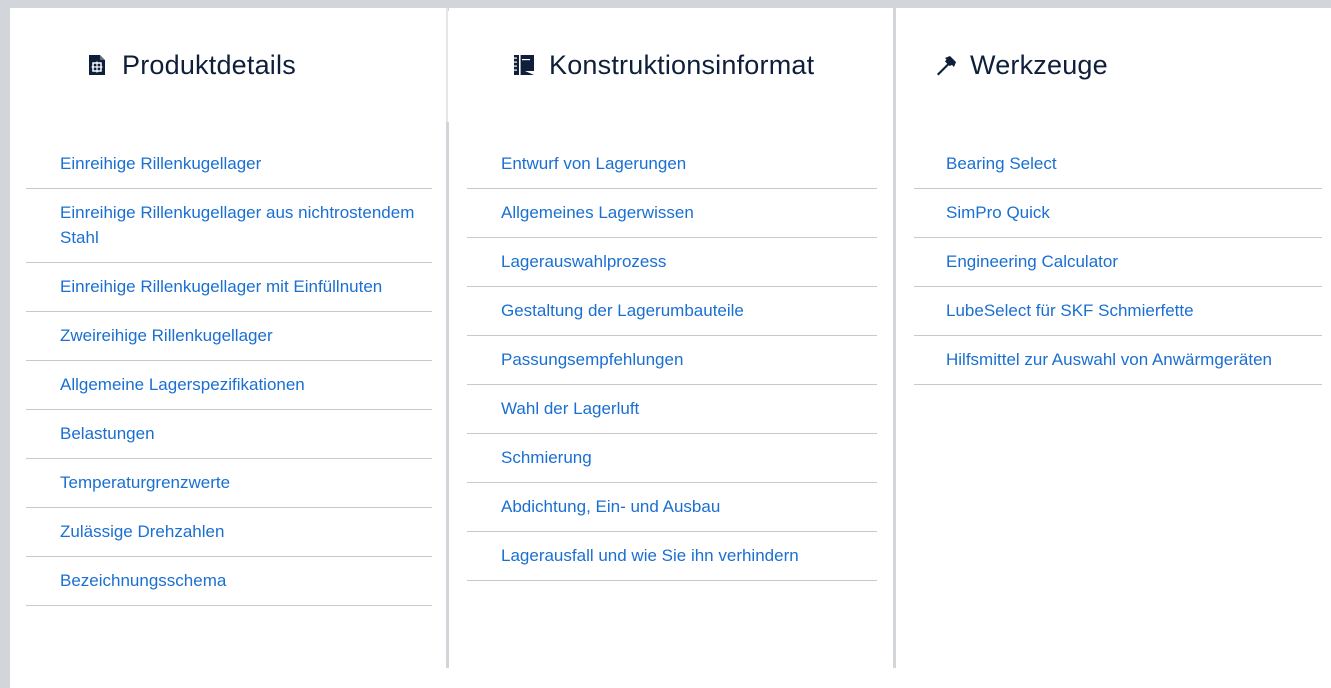 The image size is (1331, 688). I want to click on list-item: Bezeichnungsschema, so click(229, 581).